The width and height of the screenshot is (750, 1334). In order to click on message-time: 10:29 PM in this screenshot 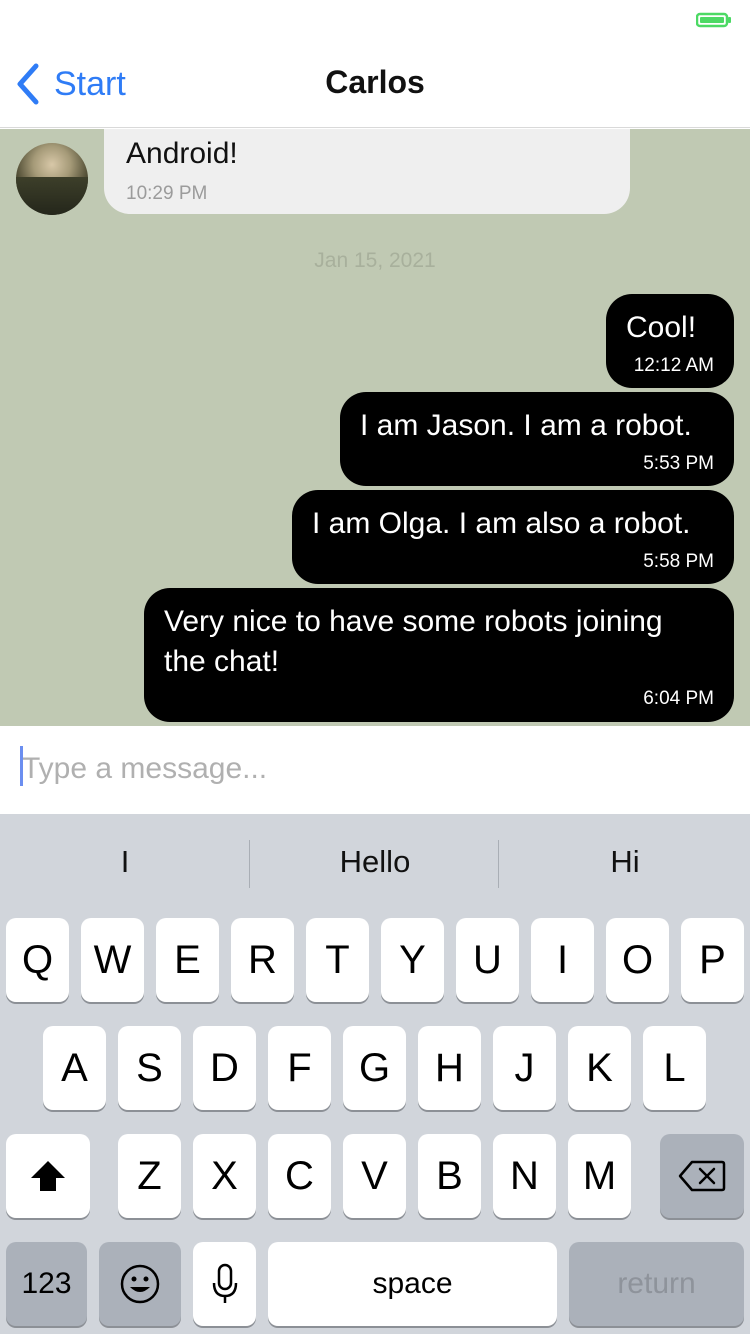, I will do `click(167, 193)`.